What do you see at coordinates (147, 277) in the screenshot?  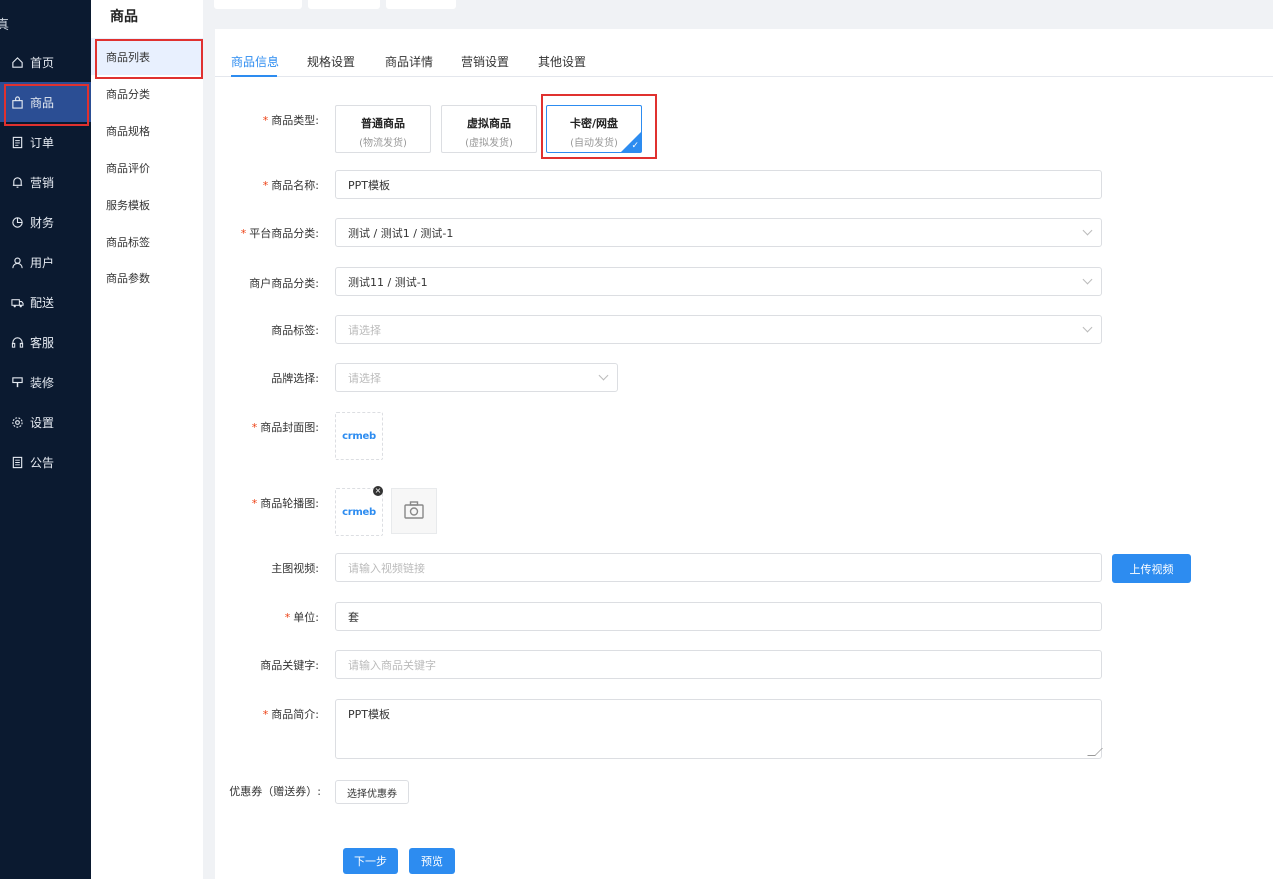 I see `subbar-item-param: 商品参数` at bounding box center [147, 277].